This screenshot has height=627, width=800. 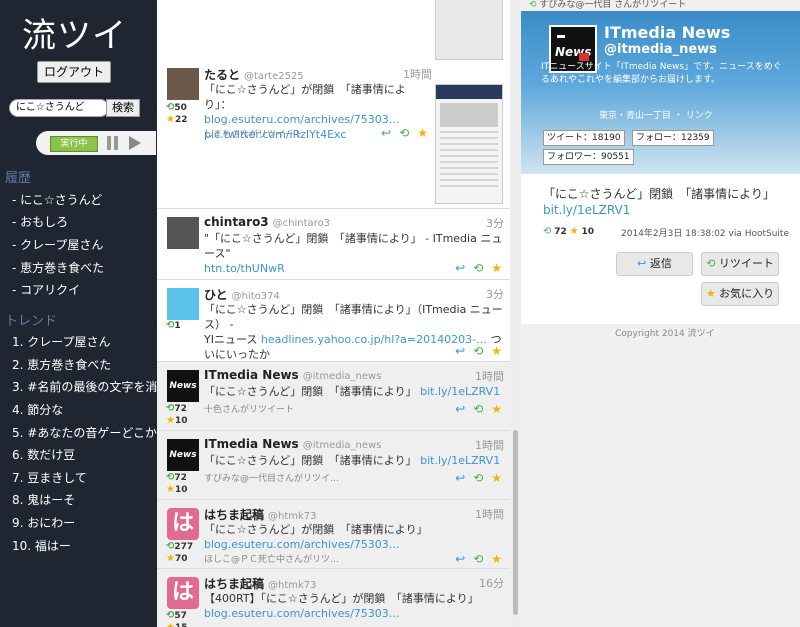 I want to click on reply-button: ↩ 返信, so click(x=654, y=264).